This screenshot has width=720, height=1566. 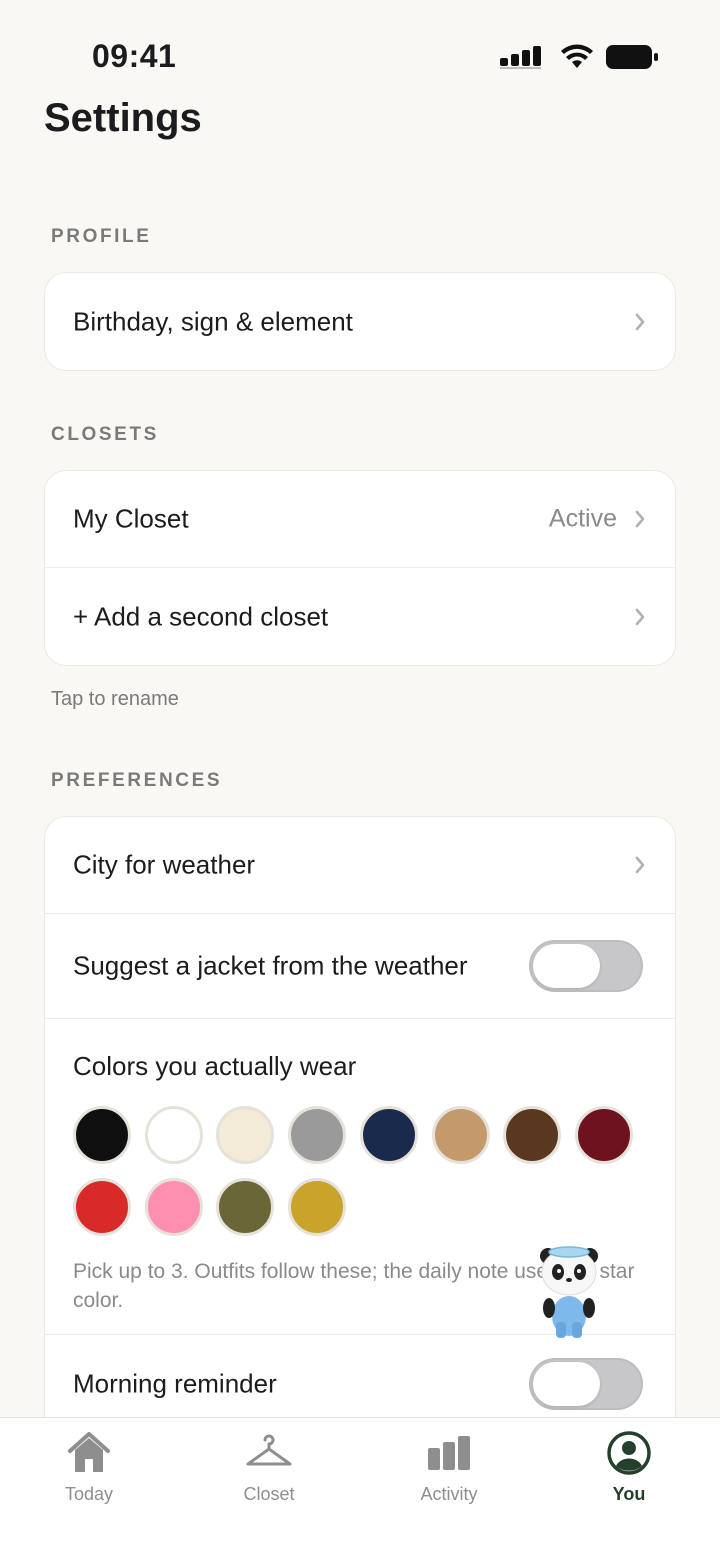 What do you see at coordinates (201, 616) in the screenshot?
I see `row-label: + Add a second closet` at bounding box center [201, 616].